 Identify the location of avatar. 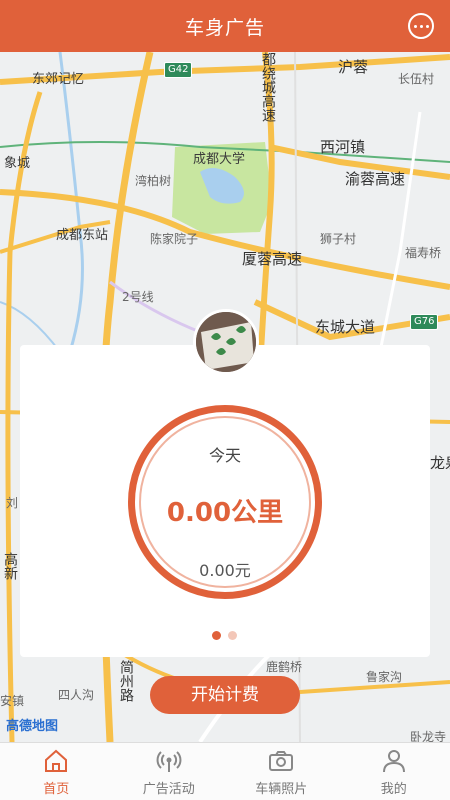
(226, 342).